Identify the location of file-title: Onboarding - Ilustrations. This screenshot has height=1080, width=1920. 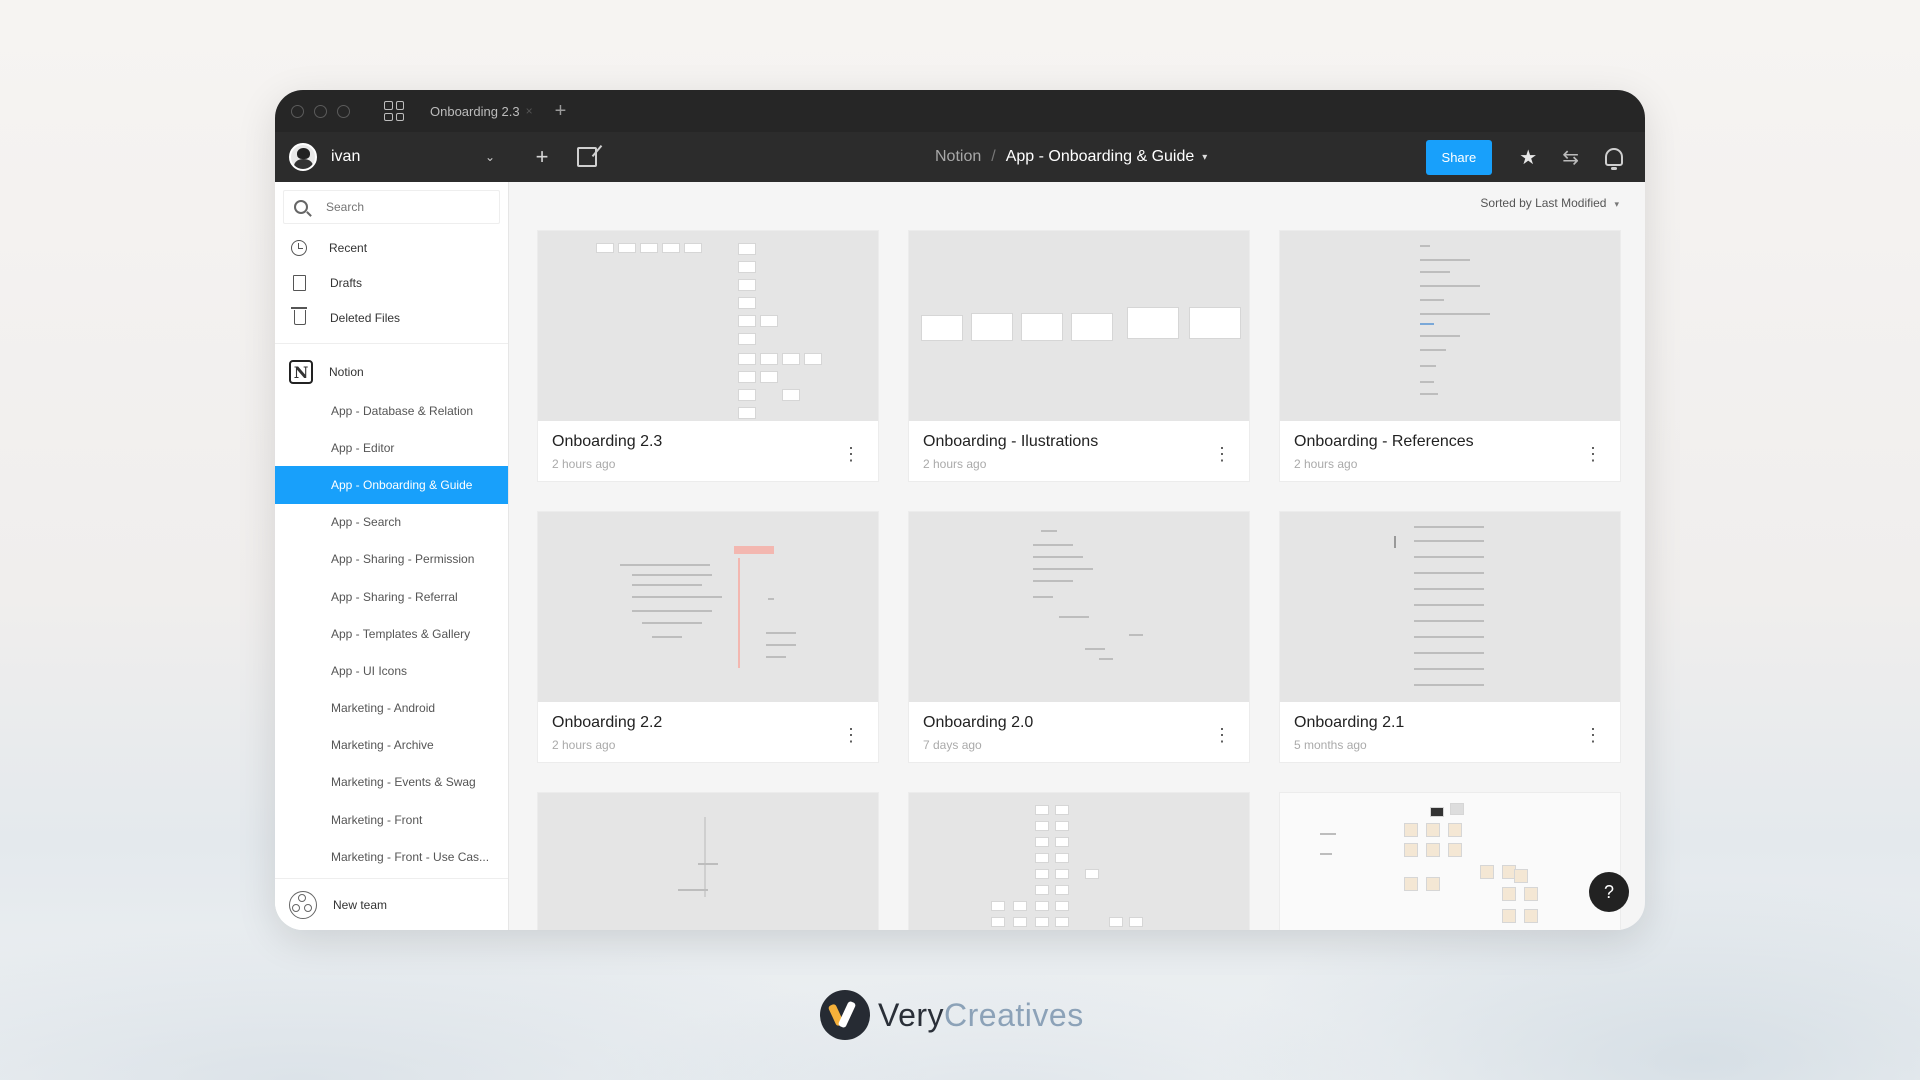
(1011, 441).